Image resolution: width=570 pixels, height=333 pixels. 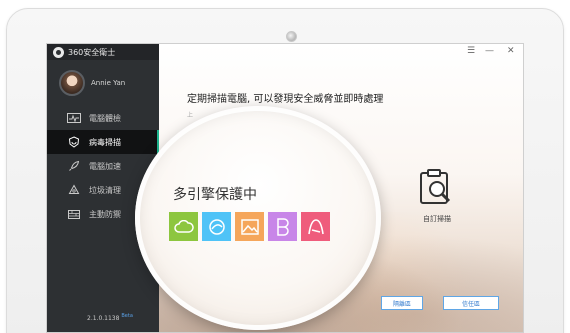 What do you see at coordinates (435, 186) in the screenshot?
I see `clipboard-search-icon` at bounding box center [435, 186].